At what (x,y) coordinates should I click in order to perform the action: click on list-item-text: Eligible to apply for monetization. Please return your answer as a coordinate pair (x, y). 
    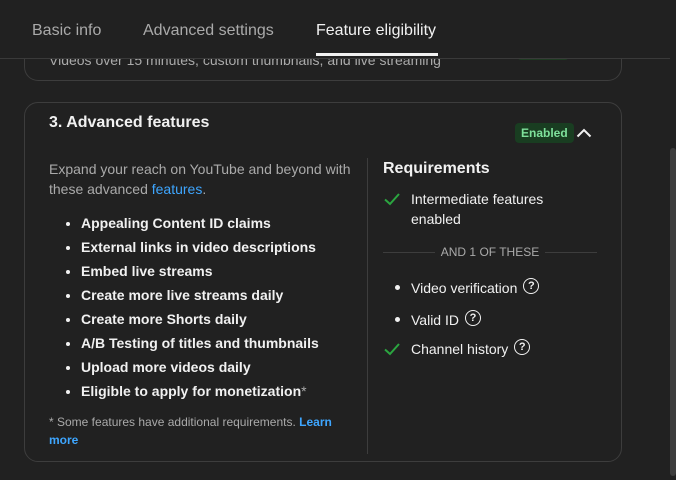
    Looking at the image, I should click on (191, 391).